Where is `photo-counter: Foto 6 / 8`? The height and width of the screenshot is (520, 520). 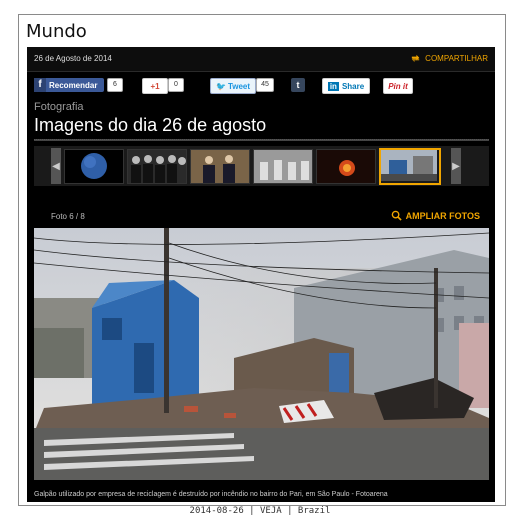
photo-counter: Foto 6 / 8 is located at coordinates (68, 216).